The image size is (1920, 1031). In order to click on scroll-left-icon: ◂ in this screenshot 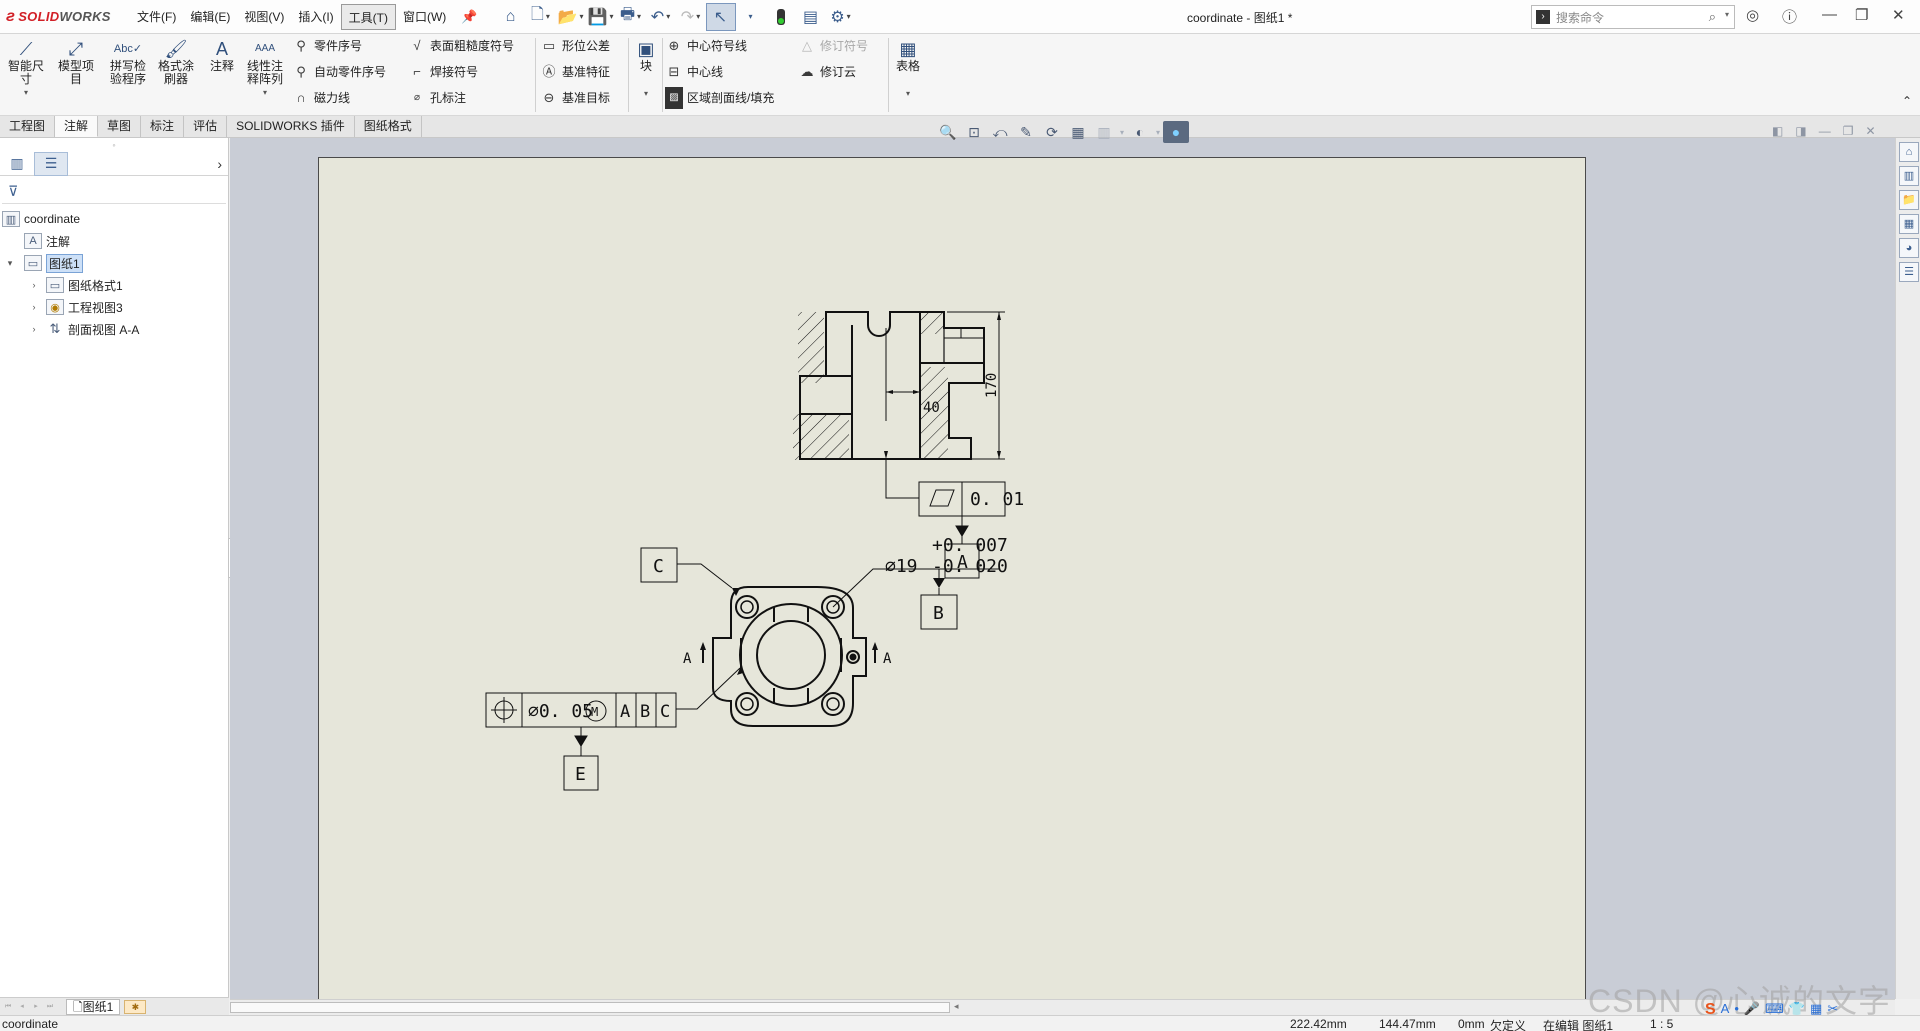, I will do `click(956, 1006)`.